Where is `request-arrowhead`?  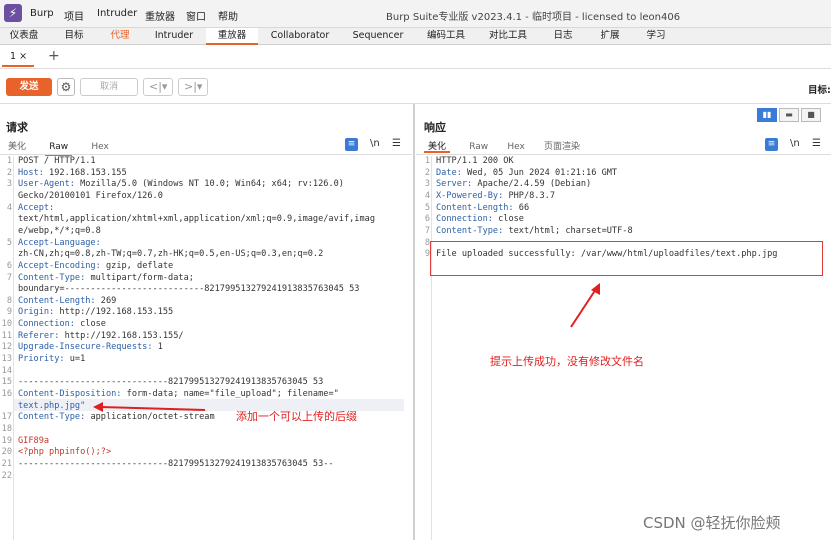 request-arrowhead is located at coordinates (98, 407).